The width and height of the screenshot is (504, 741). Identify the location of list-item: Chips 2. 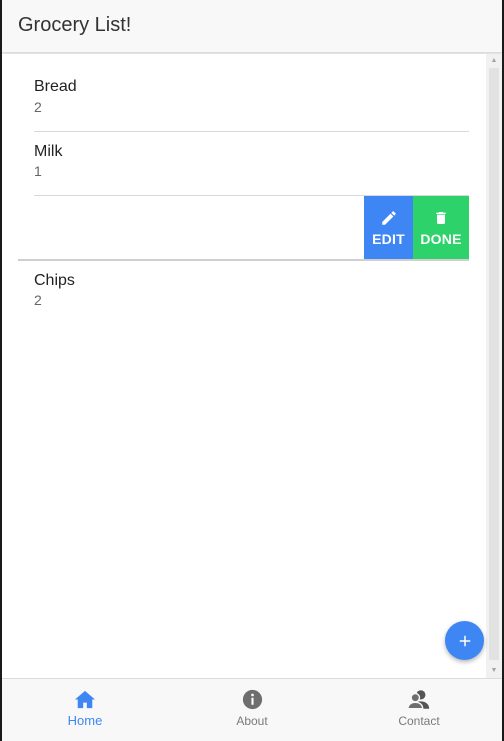
(251, 292).